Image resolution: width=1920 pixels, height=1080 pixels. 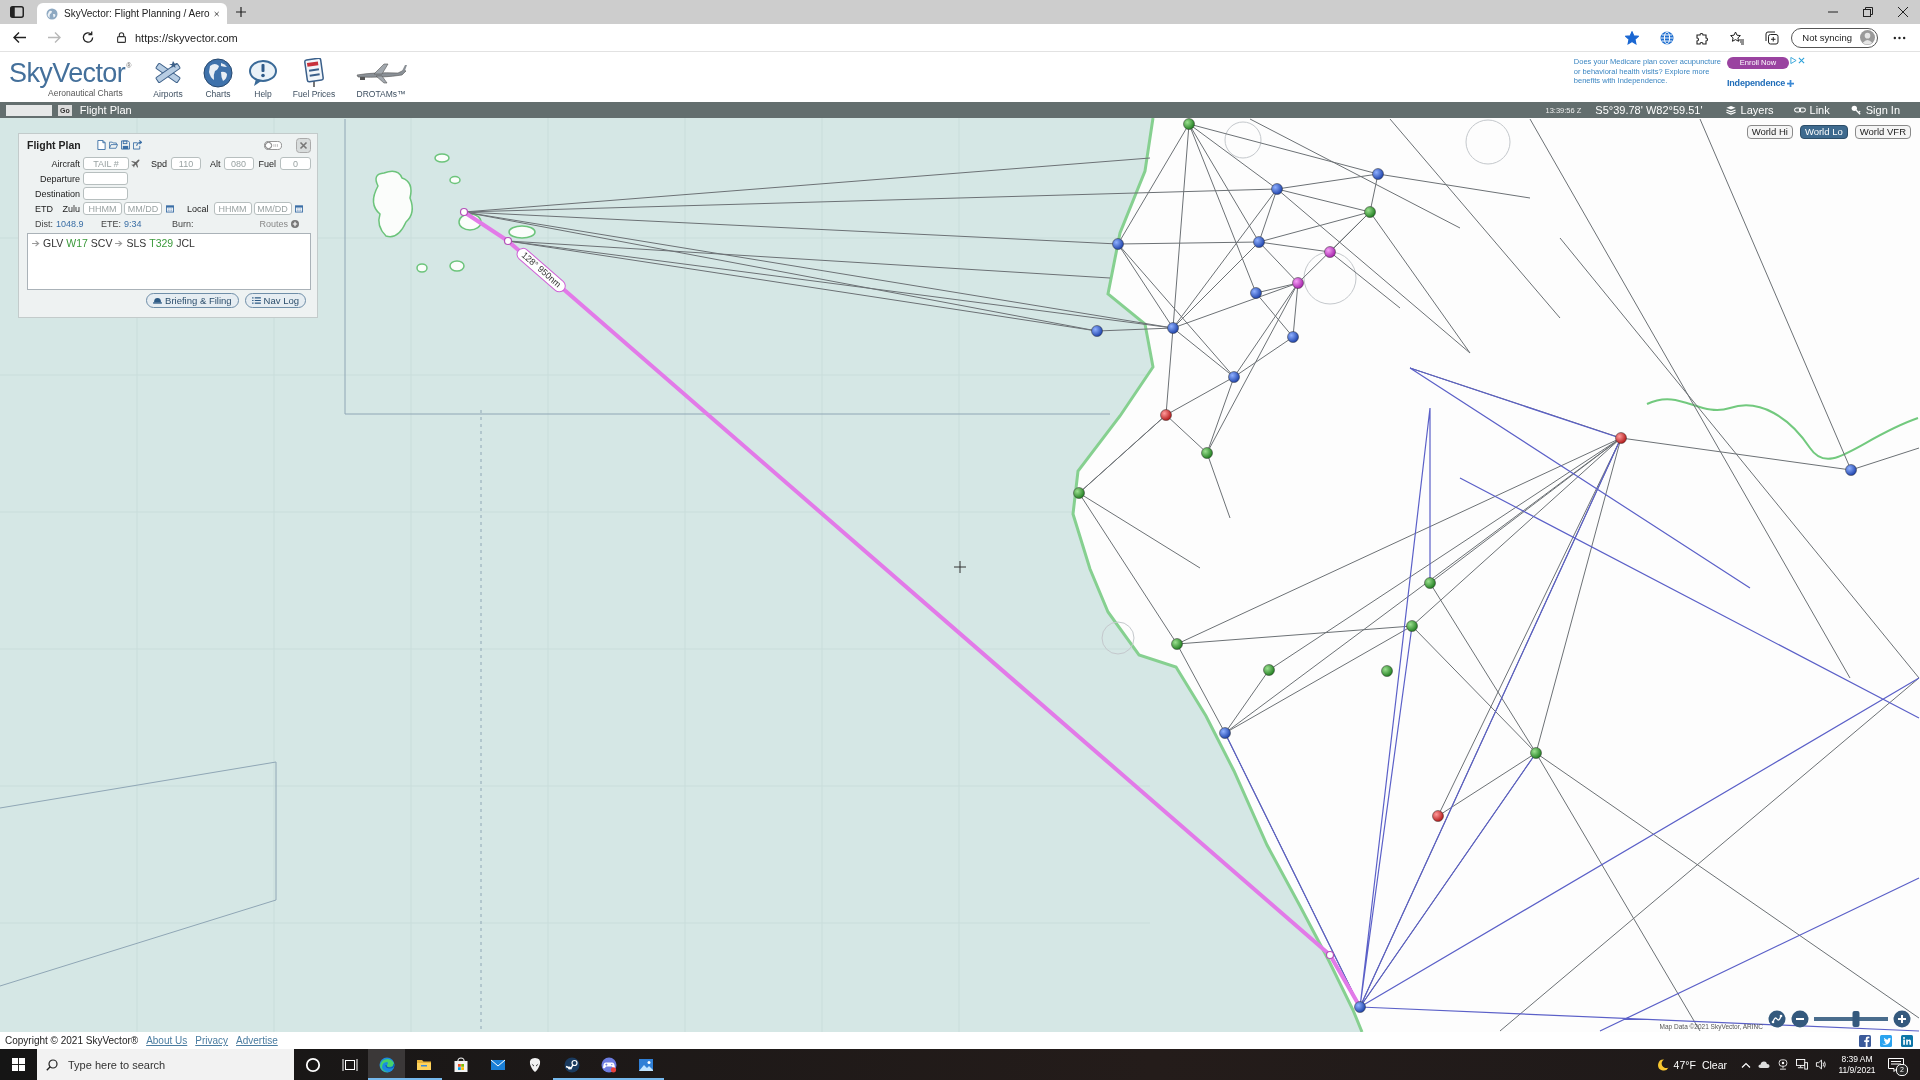 I want to click on chart-type-button: World VFR, so click(x=1882, y=132).